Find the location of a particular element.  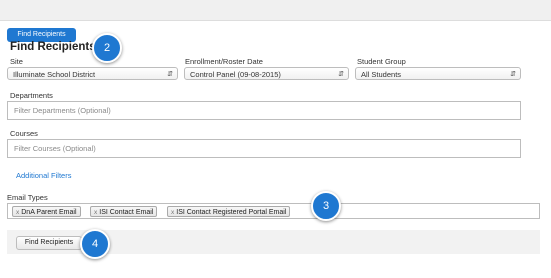

email-type-tag: x DnA Parent Email is located at coordinates (46, 211).